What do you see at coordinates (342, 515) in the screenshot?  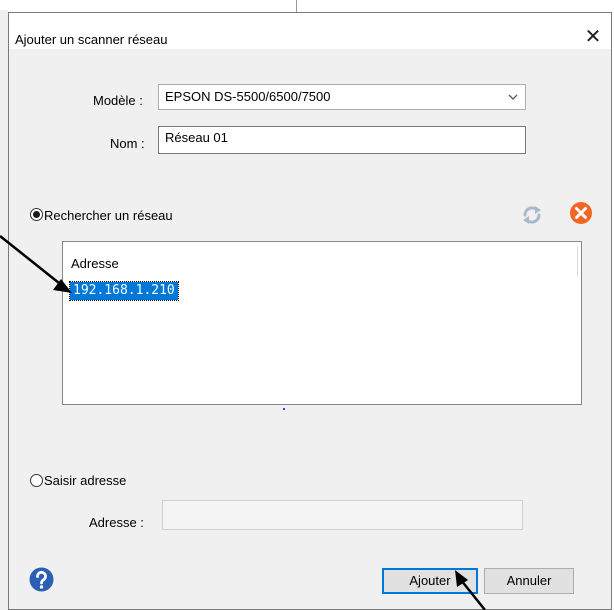 I see `address-input` at bounding box center [342, 515].